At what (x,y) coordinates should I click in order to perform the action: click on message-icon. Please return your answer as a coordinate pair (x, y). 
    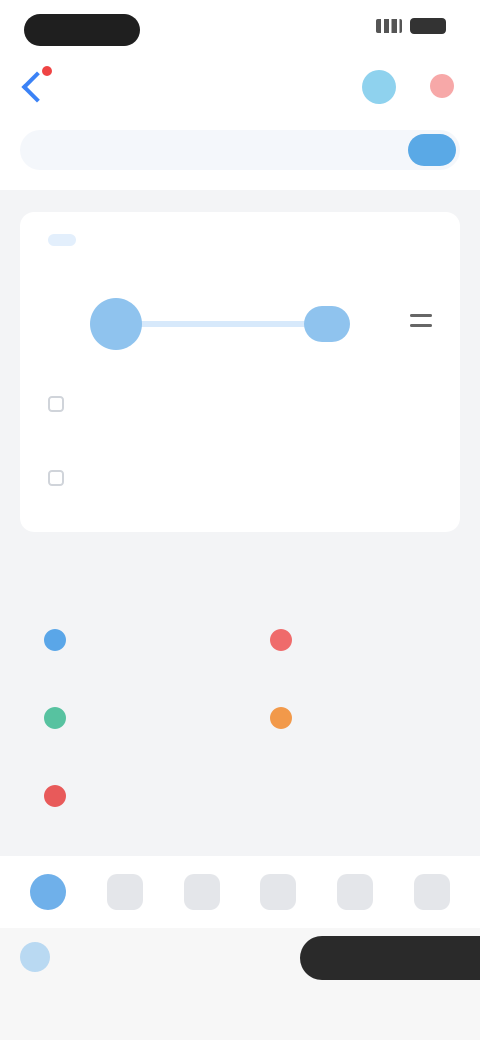
    Looking at the image, I should click on (354, 892).